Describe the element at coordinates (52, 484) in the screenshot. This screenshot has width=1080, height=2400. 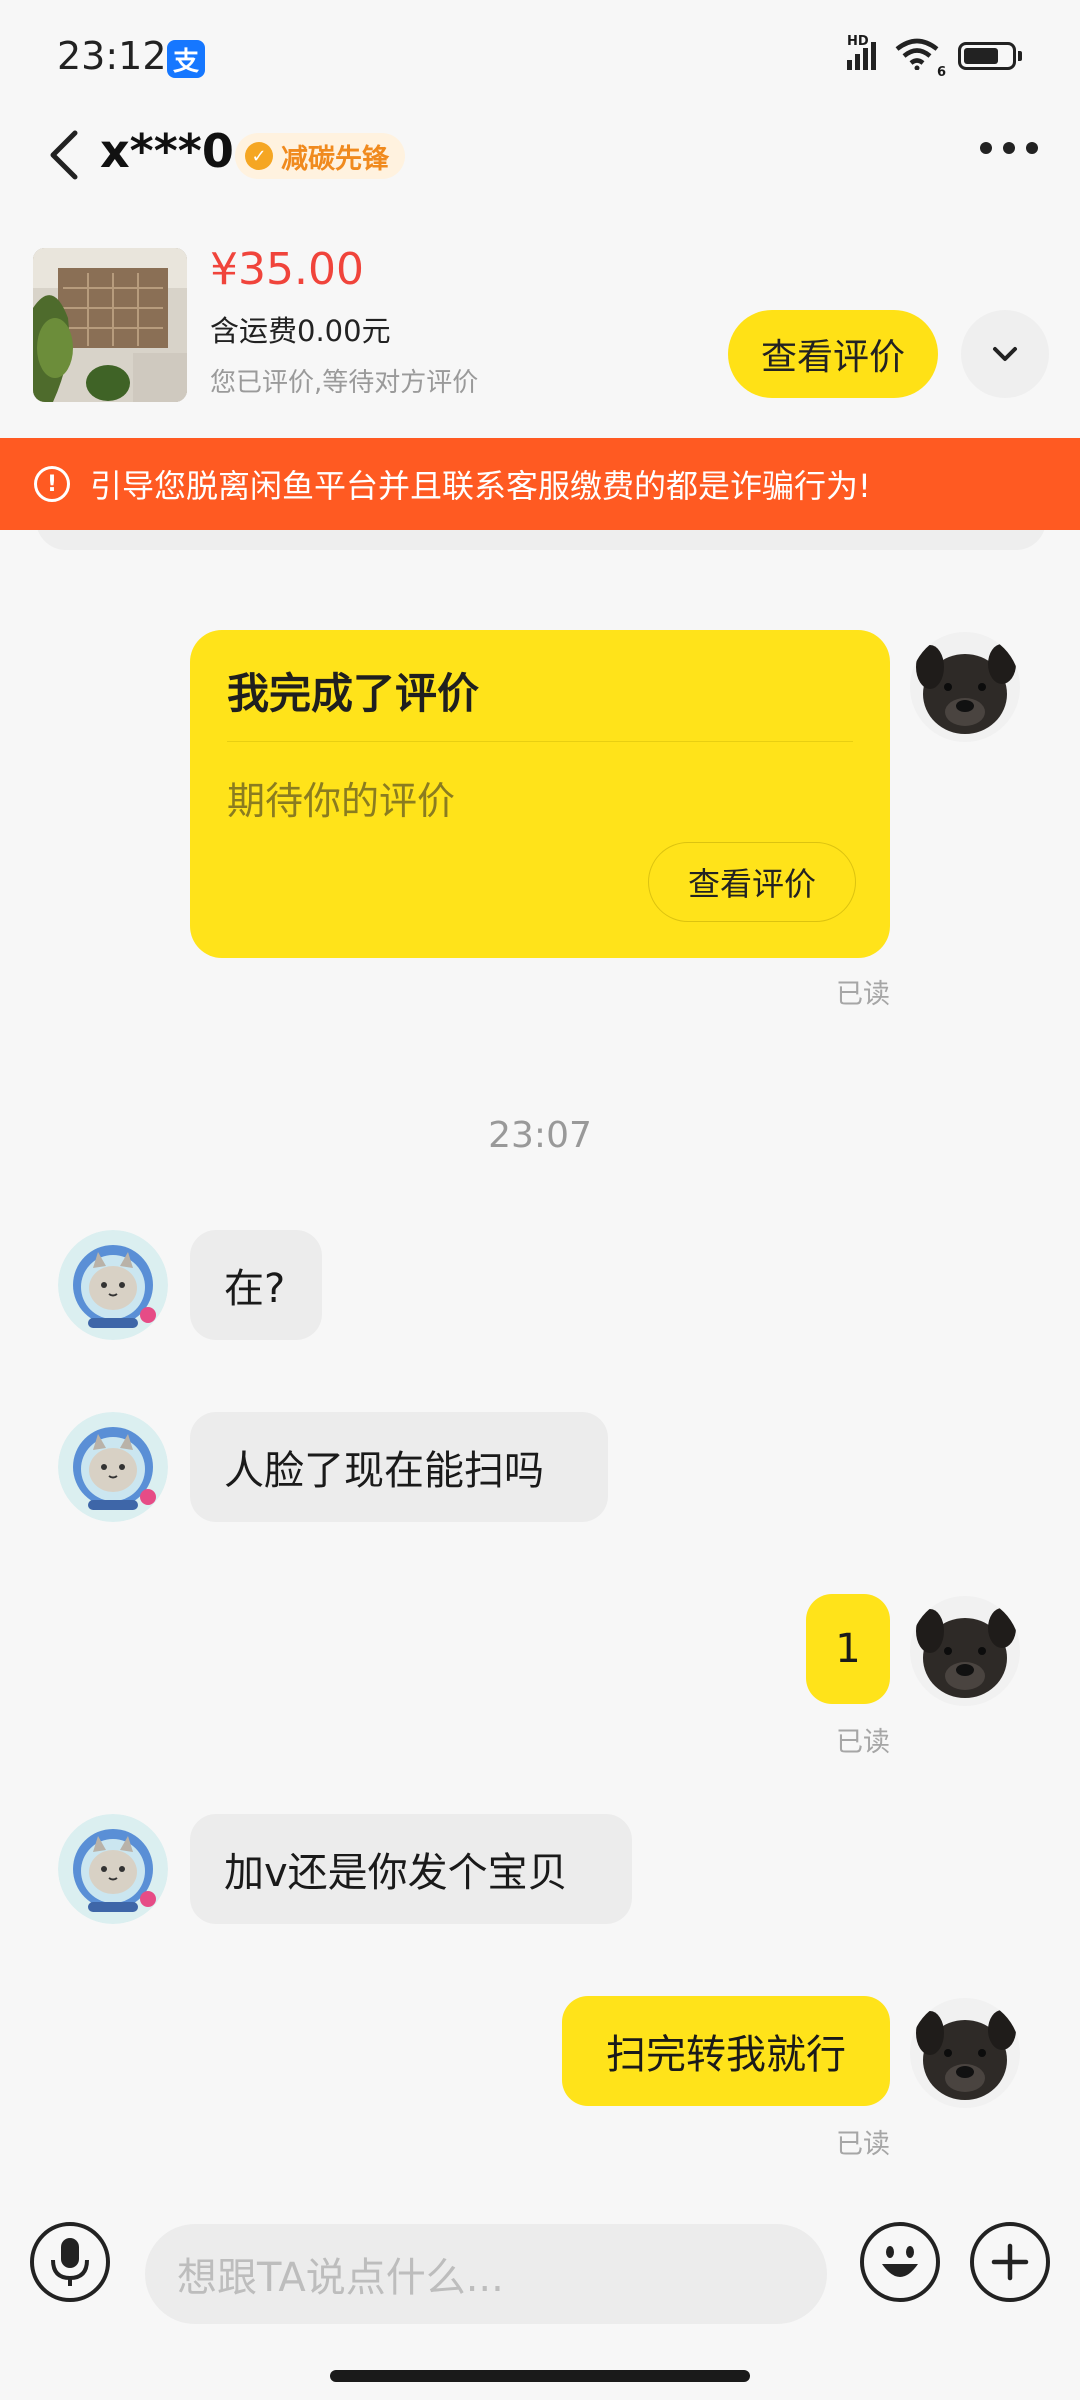
I see `warning-icon: !` at that location.